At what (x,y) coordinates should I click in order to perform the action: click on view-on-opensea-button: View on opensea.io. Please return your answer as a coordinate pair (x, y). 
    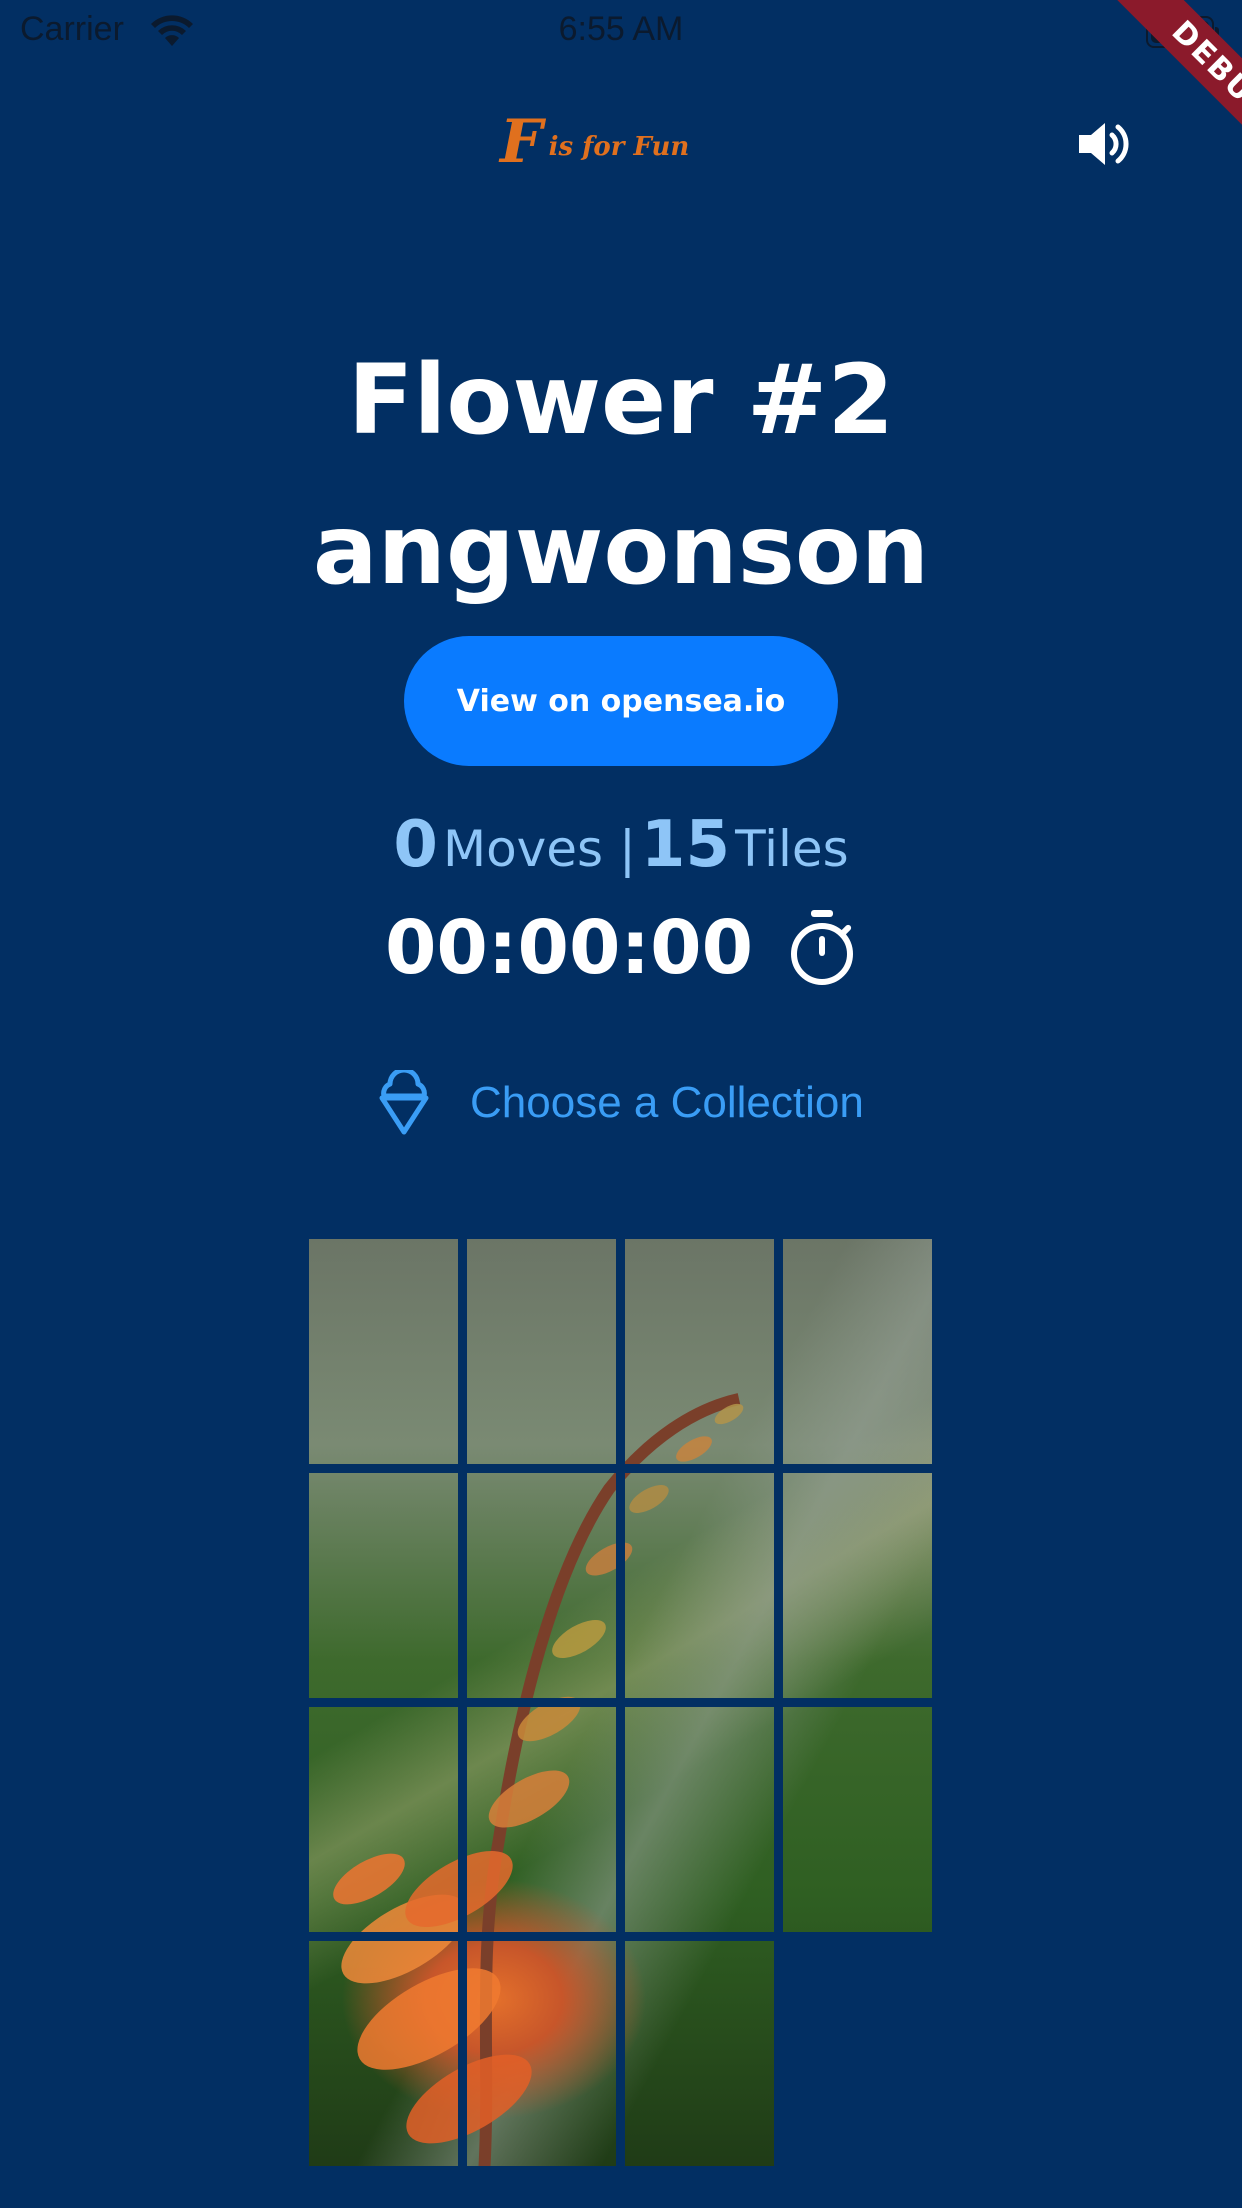
    Looking at the image, I should click on (621, 701).